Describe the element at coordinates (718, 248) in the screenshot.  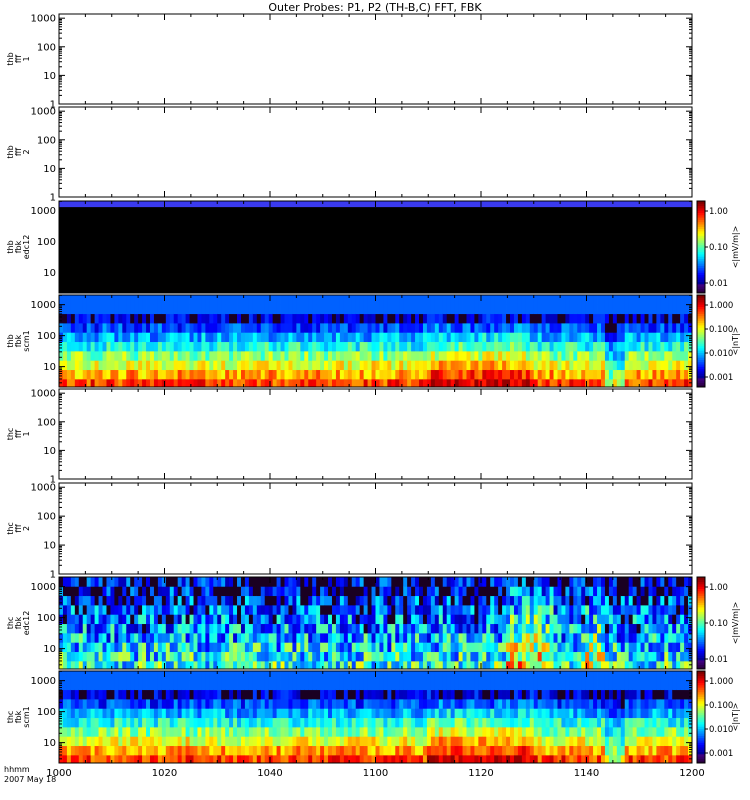
I see `colorbar-tick-label: 0.10` at that location.